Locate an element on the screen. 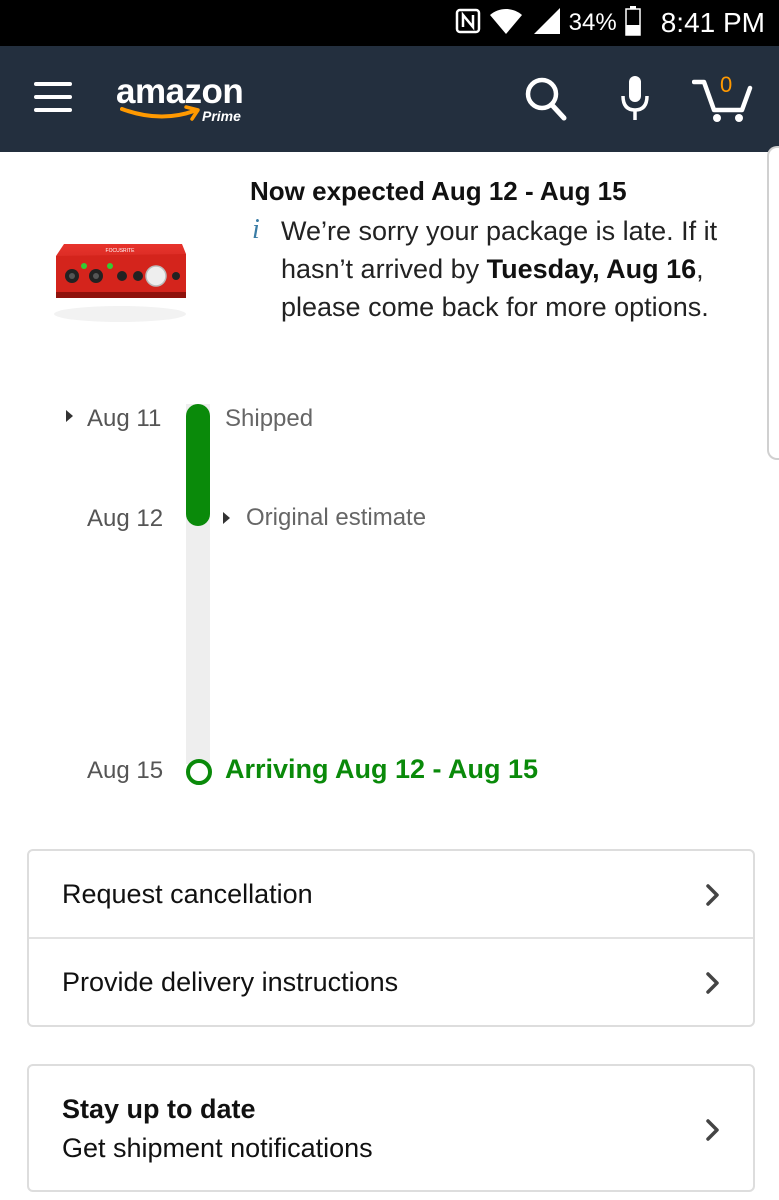 This screenshot has height=1200, width=779. product-image: FOCUSRITE is located at coordinates (120, 281).